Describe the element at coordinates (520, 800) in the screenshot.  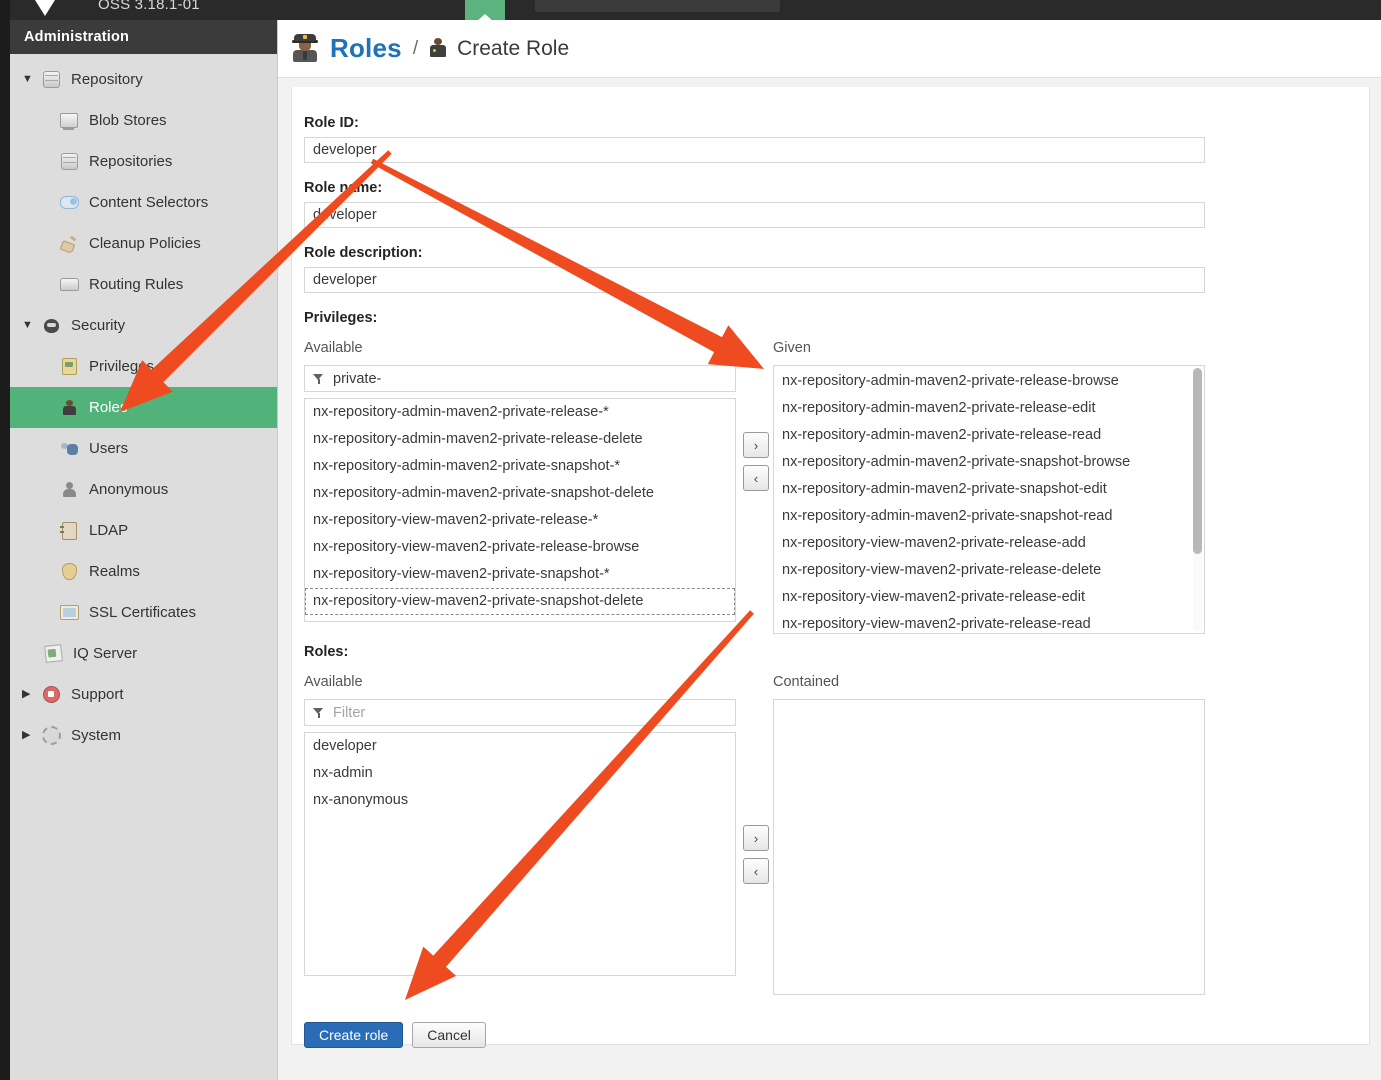
I see `list-item: nx-anonymous` at that location.